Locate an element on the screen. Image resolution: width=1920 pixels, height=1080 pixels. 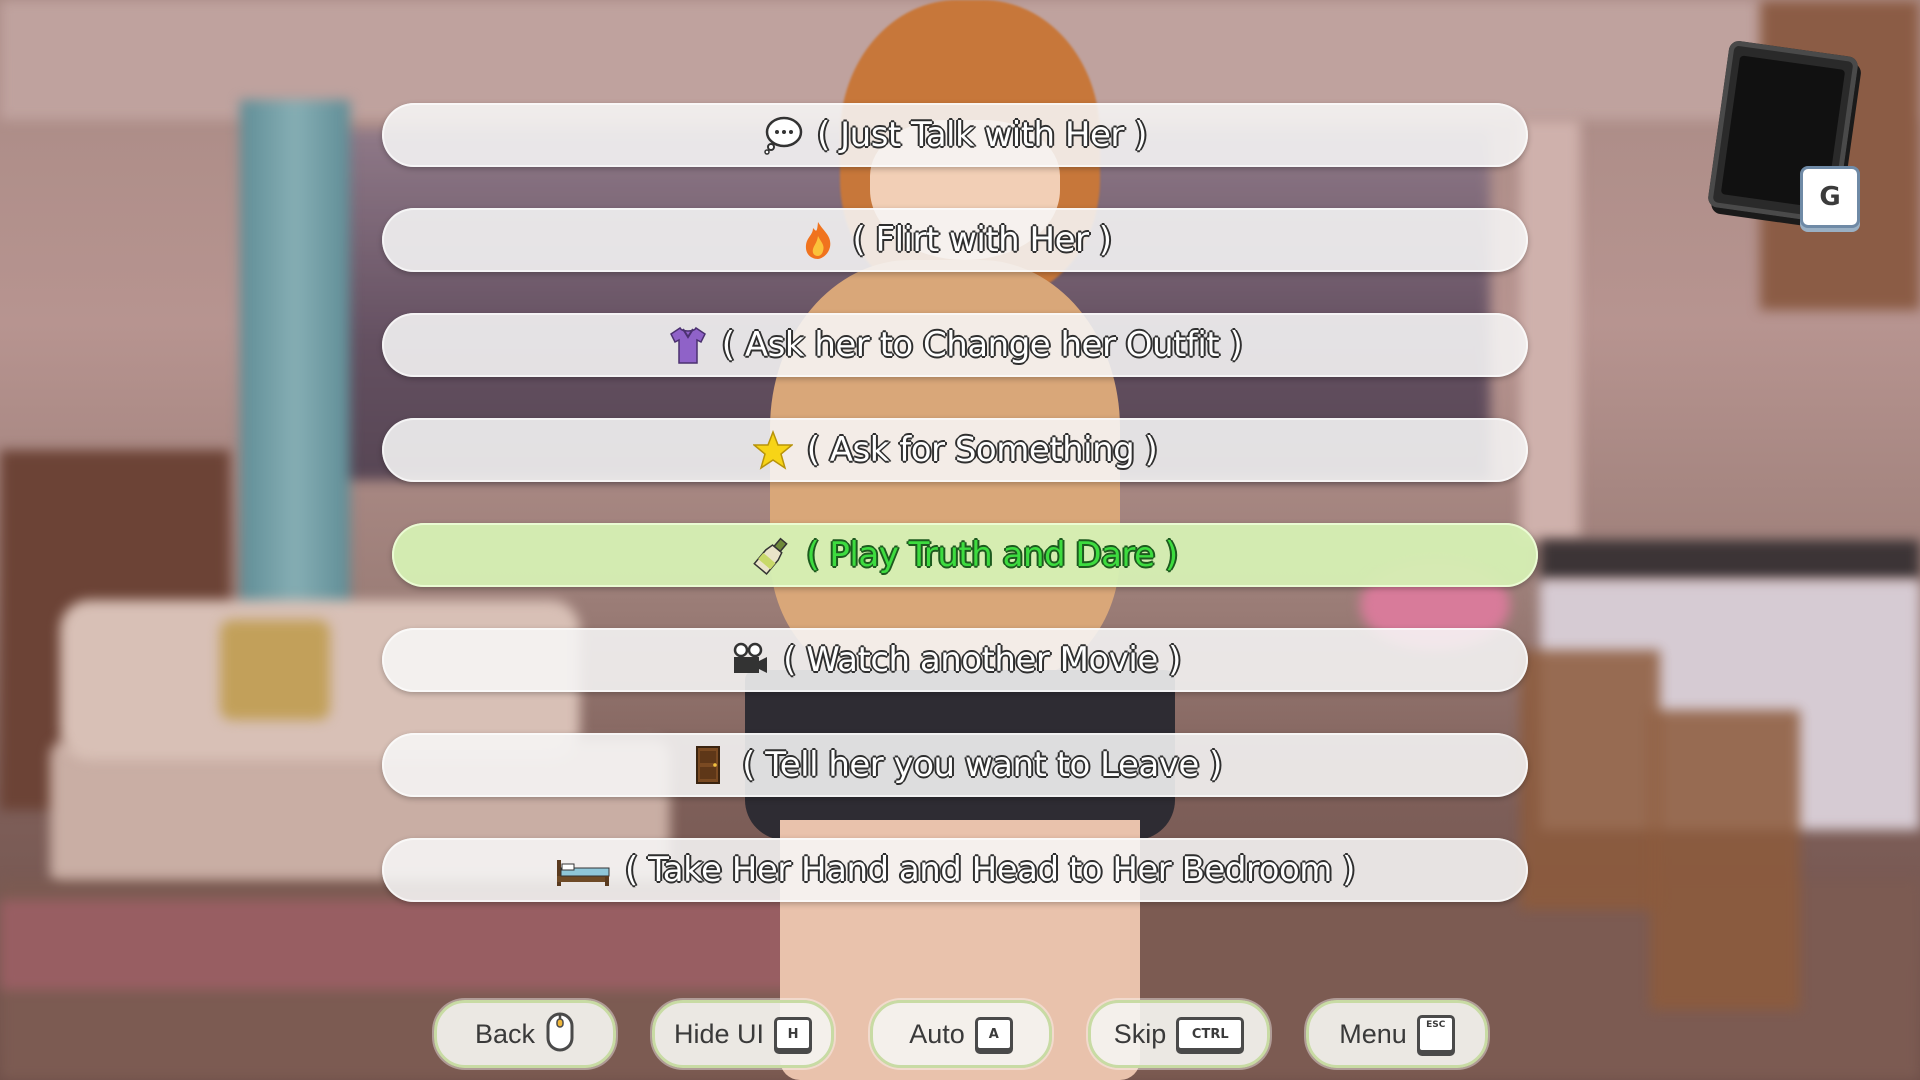
menu-label: Menu is located at coordinates (1373, 1033).